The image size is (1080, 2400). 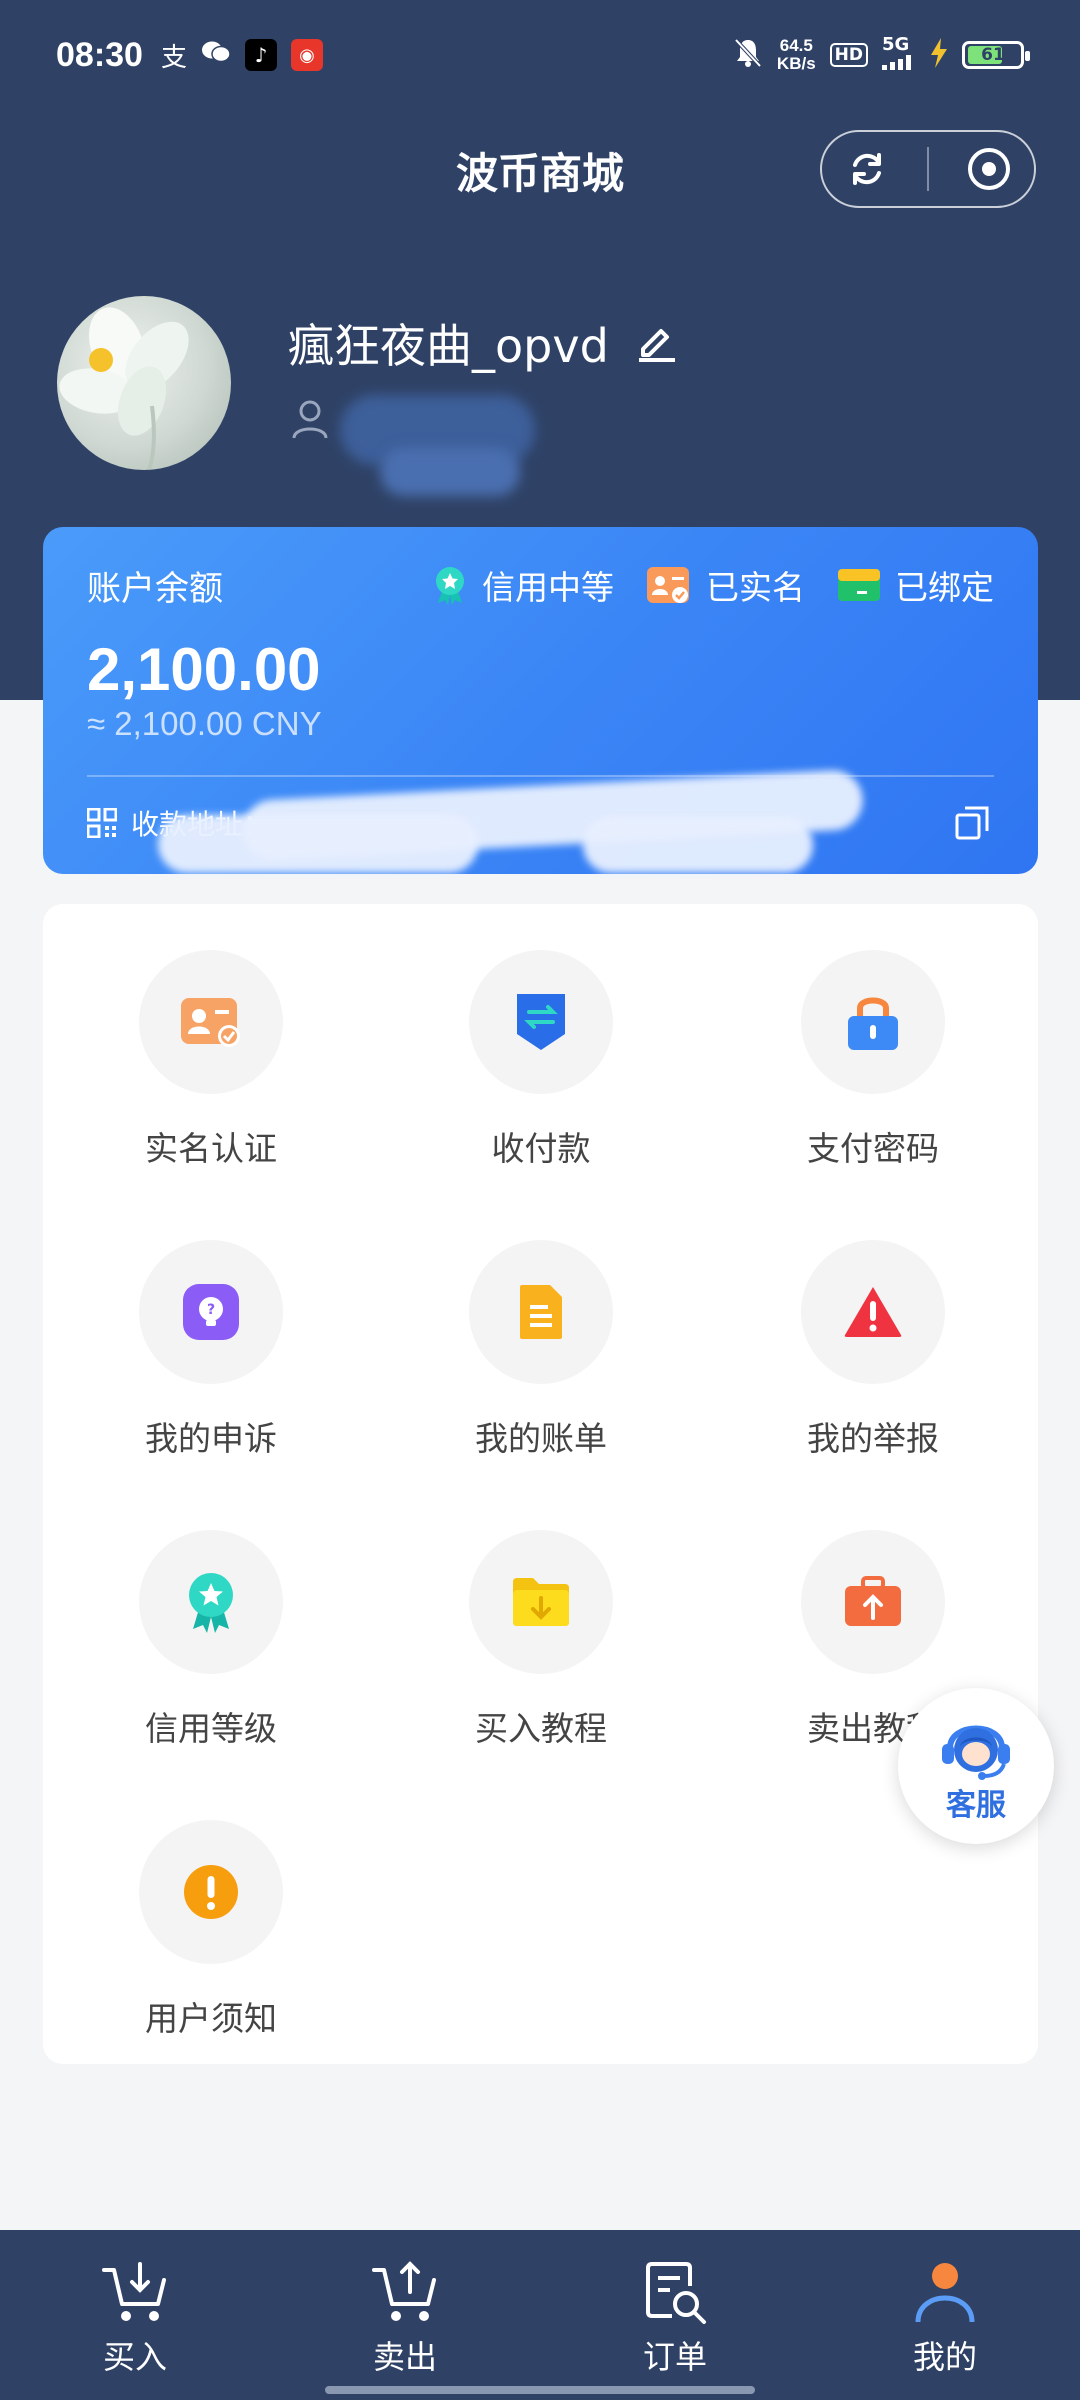 I want to click on credit-medal-icon, so click(x=211, y=1603).